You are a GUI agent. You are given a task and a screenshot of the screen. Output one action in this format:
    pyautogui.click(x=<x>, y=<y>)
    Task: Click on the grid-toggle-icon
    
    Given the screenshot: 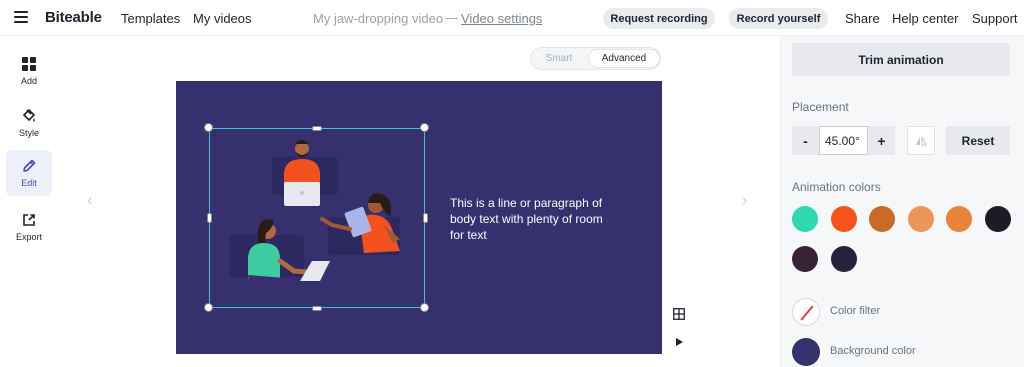 What is the action you would take?
    pyautogui.click(x=679, y=314)
    